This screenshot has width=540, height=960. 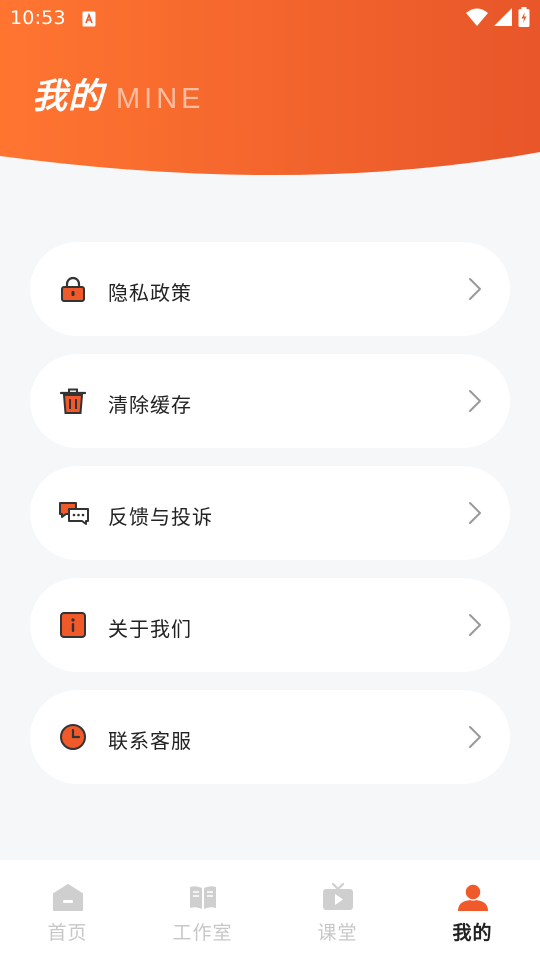 What do you see at coordinates (524, 19) in the screenshot?
I see `battery-charging-icon` at bounding box center [524, 19].